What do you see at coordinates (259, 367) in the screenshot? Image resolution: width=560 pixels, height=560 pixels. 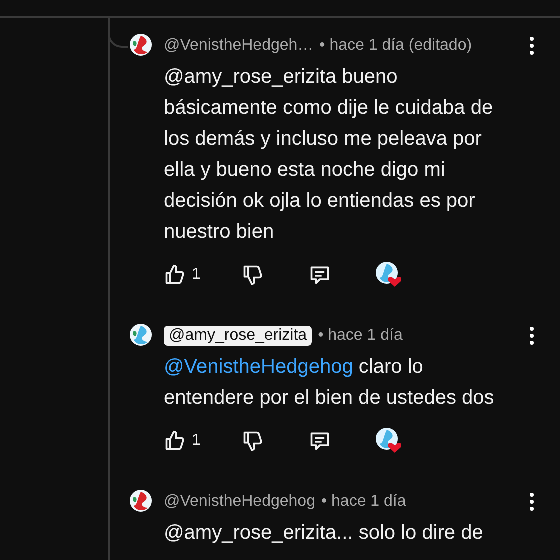 I see `mention-link: @VenistheHedgehog` at bounding box center [259, 367].